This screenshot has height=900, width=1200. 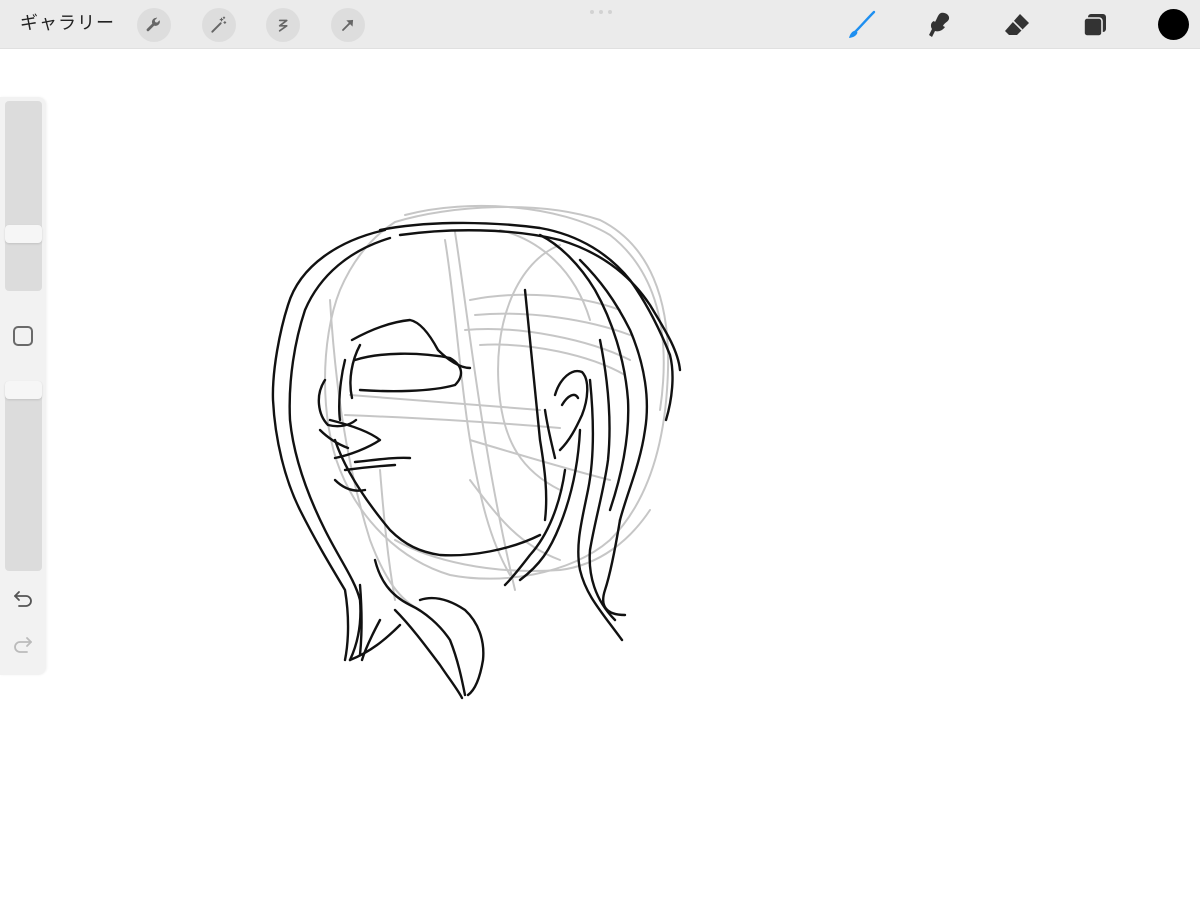 What do you see at coordinates (1173, 24) in the screenshot?
I see `color-swatch` at bounding box center [1173, 24].